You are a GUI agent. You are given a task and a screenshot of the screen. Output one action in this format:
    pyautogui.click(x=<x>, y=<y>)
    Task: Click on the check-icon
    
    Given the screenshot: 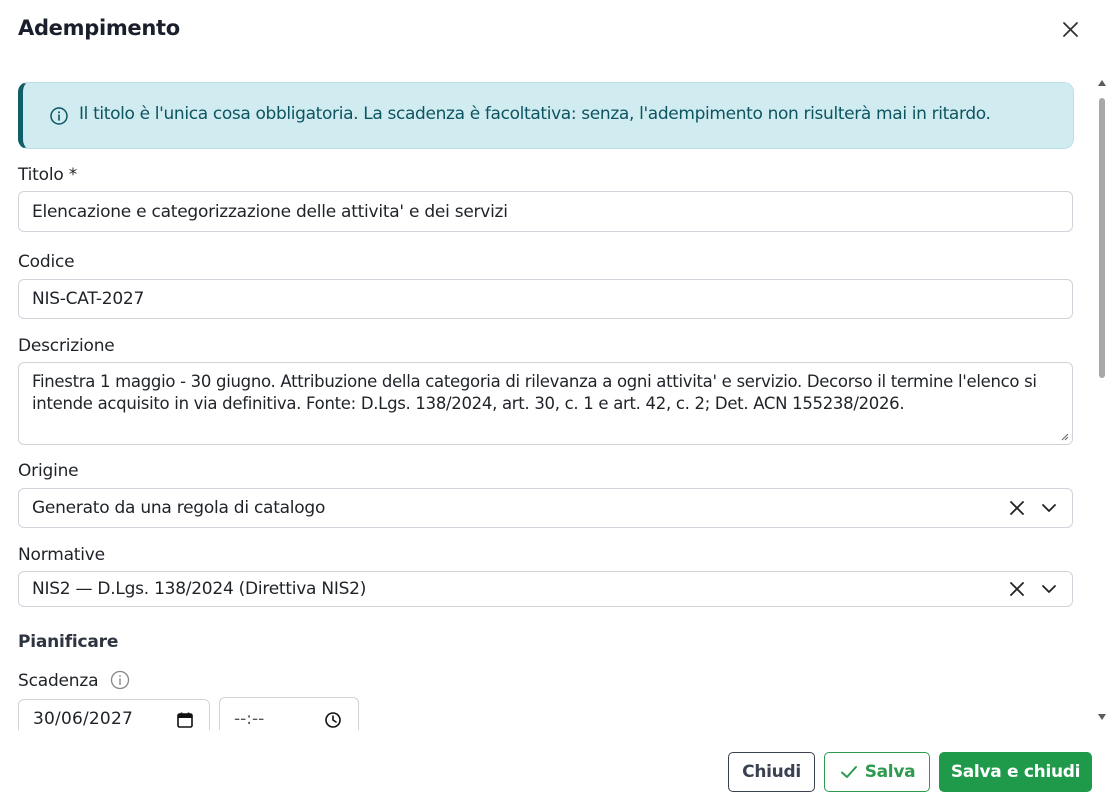 What is the action you would take?
    pyautogui.click(x=848, y=772)
    